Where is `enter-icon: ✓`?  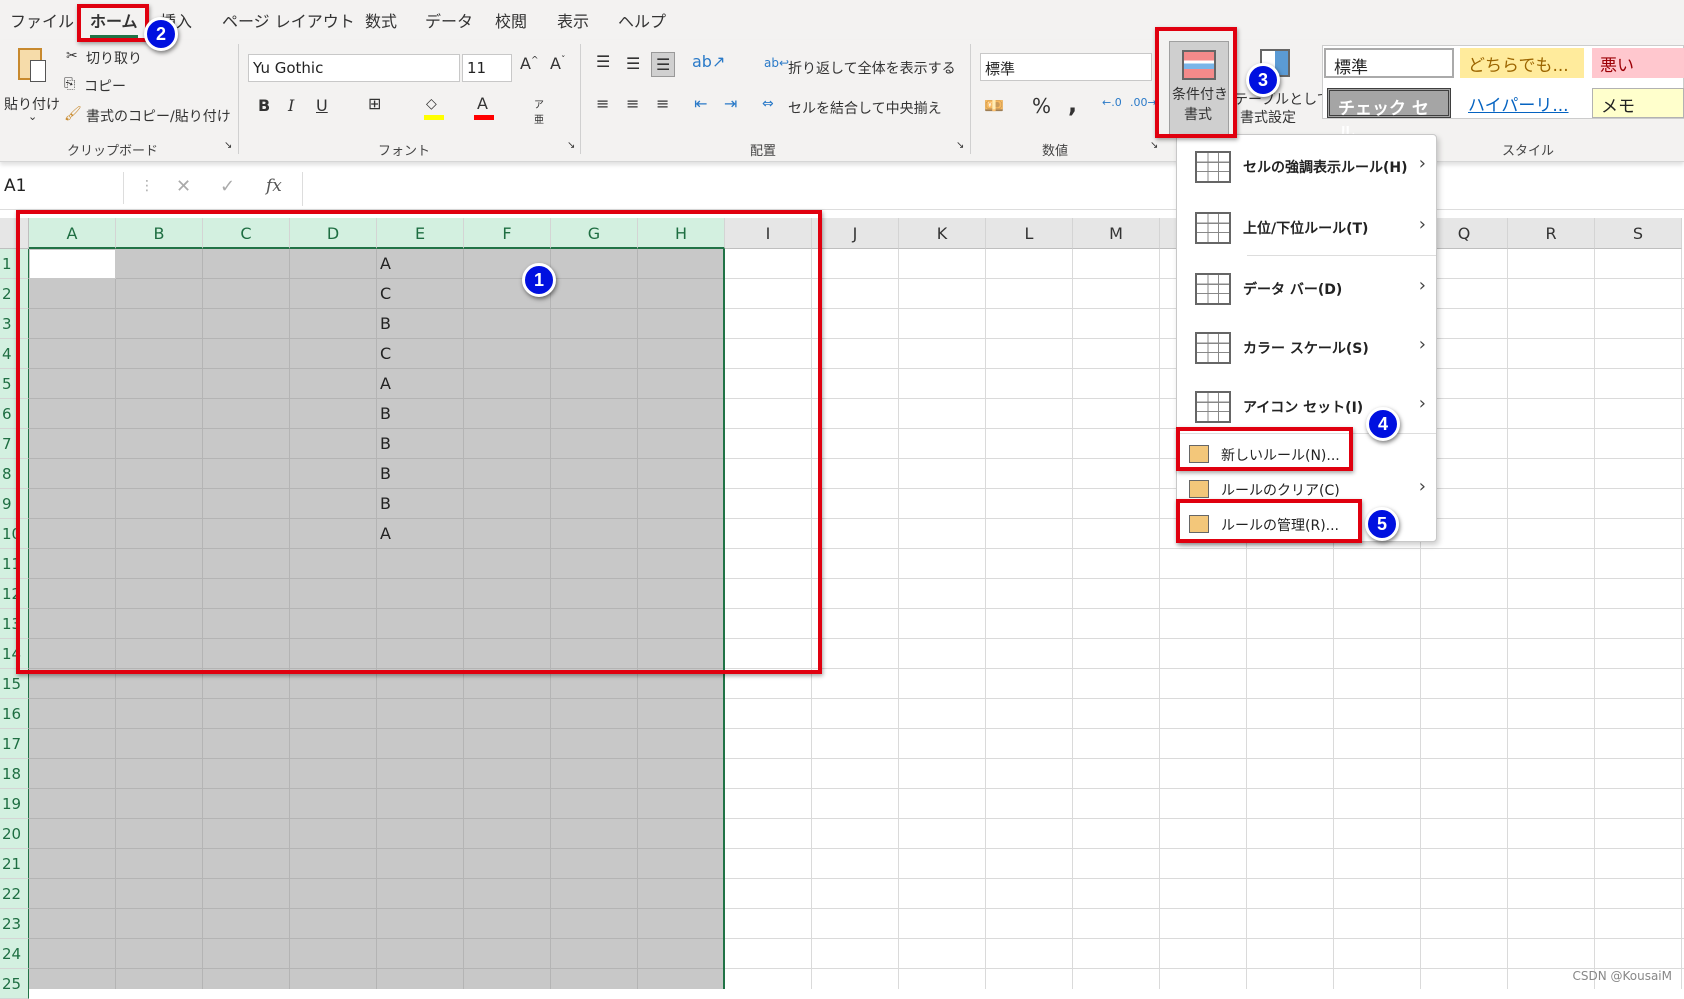 enter-icon: ✓ is located at coordinates (227, 186).